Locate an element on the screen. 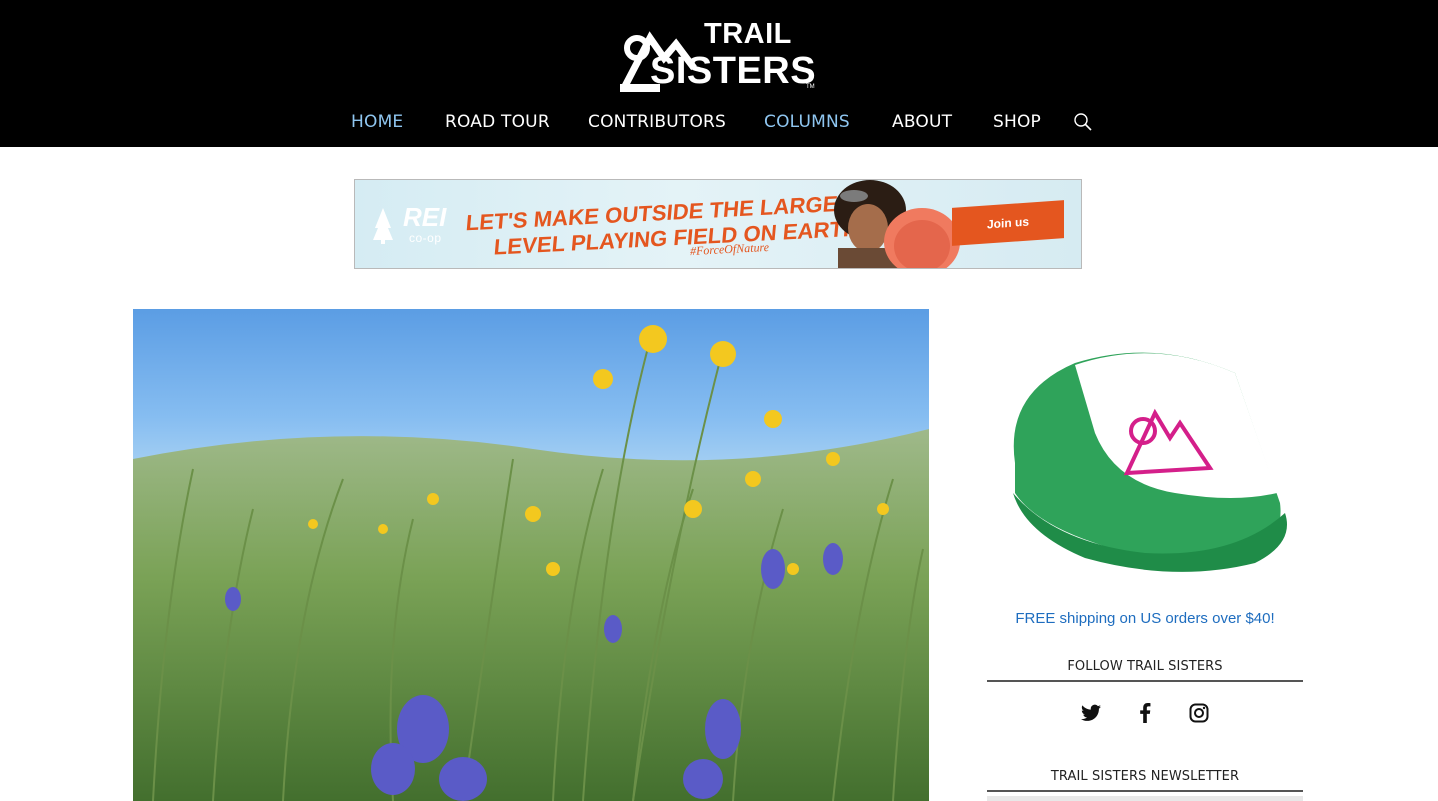 The image size is (1438, 801). newsletter-widget-divider is located at coordinates (1145, 791).